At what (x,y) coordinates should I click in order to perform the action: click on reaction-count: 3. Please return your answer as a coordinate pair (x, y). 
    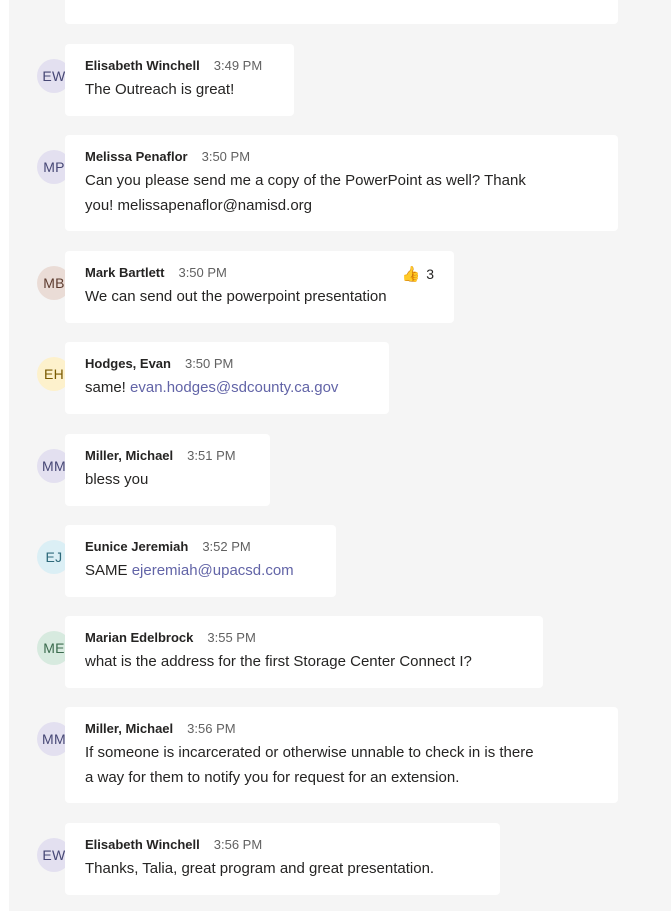
    Looking at the image, I should click on (430, 274).